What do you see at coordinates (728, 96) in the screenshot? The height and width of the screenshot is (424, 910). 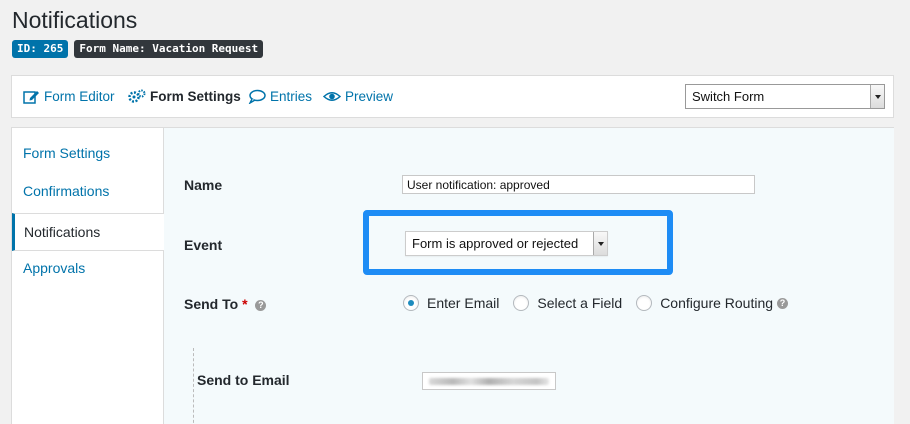 I see `switch-form-value: Switch Form` at bounding box center [728, 96].